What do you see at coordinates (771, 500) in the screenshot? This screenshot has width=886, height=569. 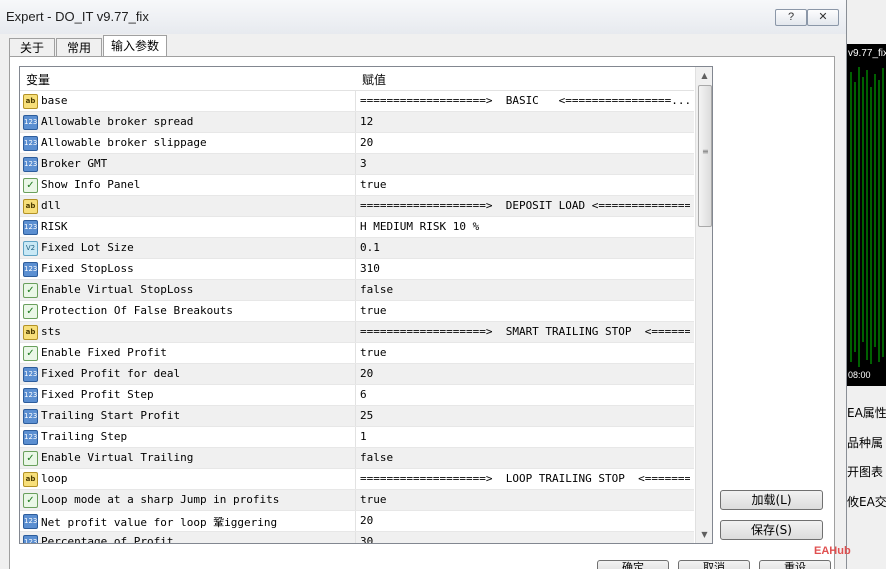 I see `load-button: 加载(L)` at bounding box center [771, 500].